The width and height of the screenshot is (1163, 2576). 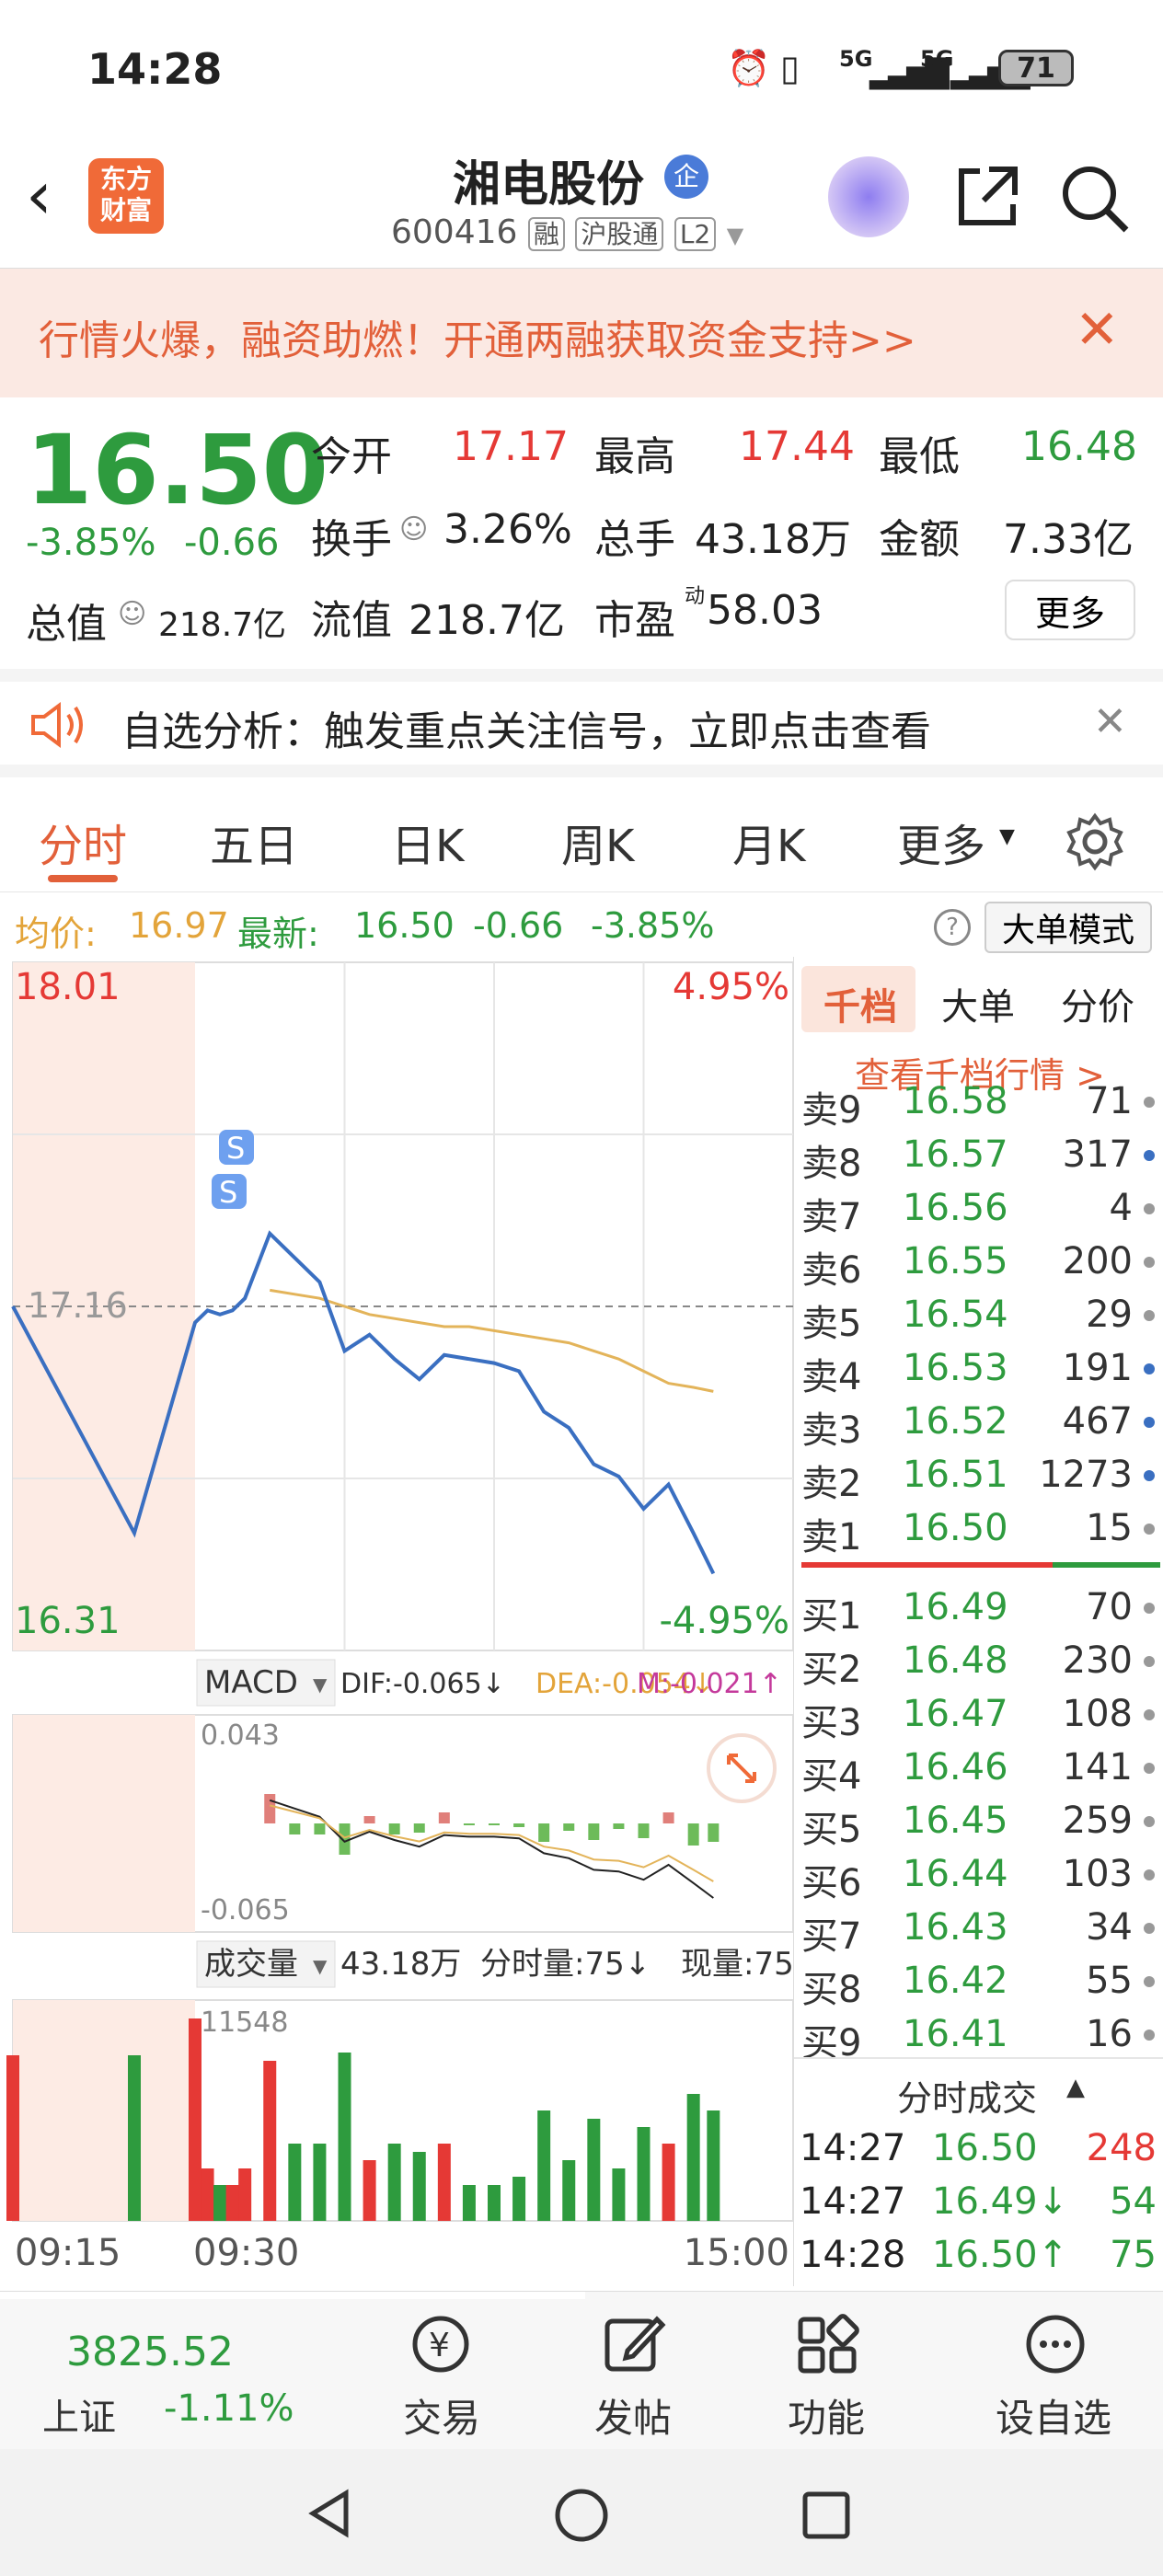 I want to click on nav-features: 功能, so click(x=825, y=2371).